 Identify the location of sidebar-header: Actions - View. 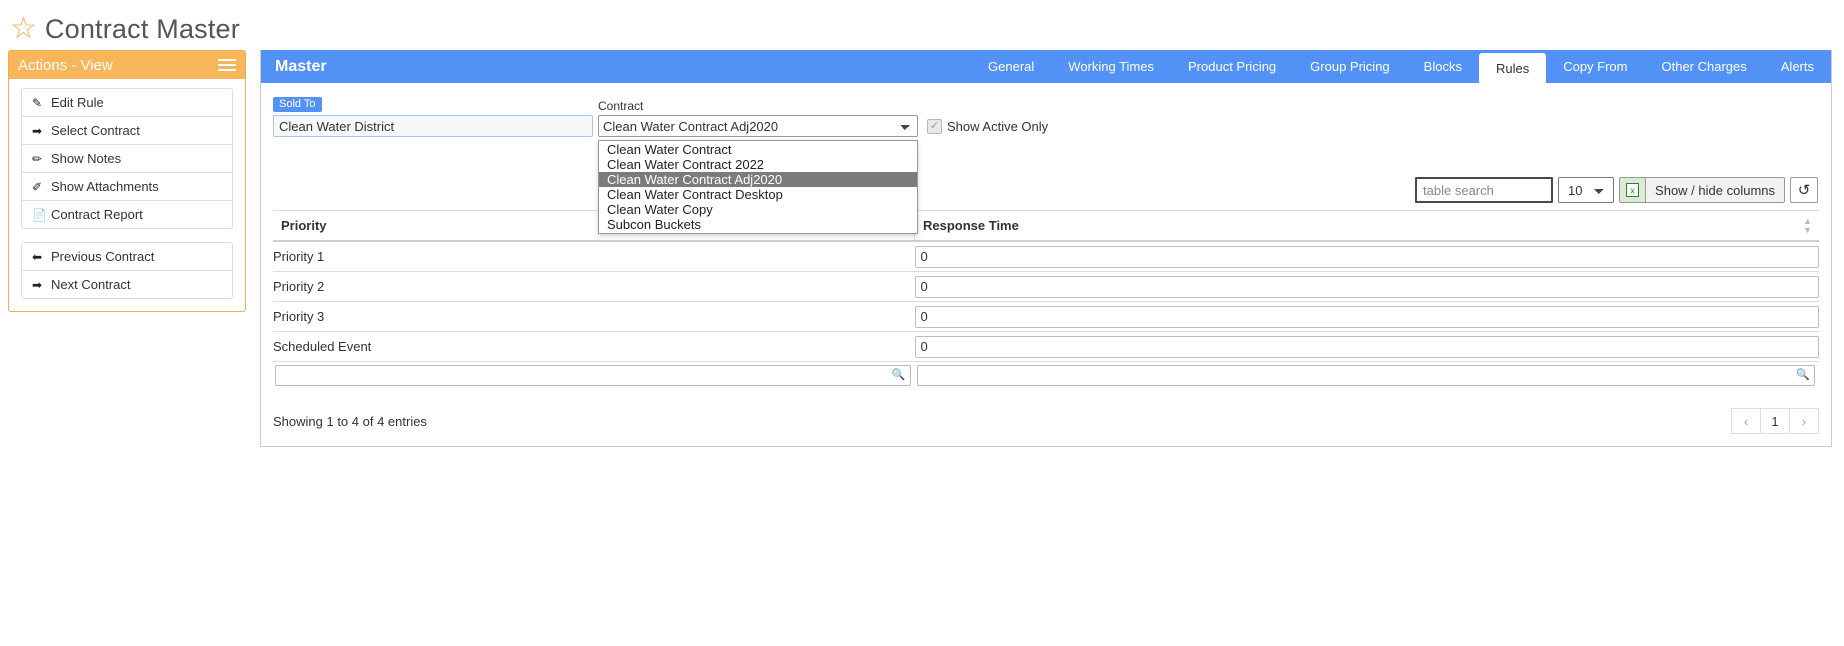
(127, 65).